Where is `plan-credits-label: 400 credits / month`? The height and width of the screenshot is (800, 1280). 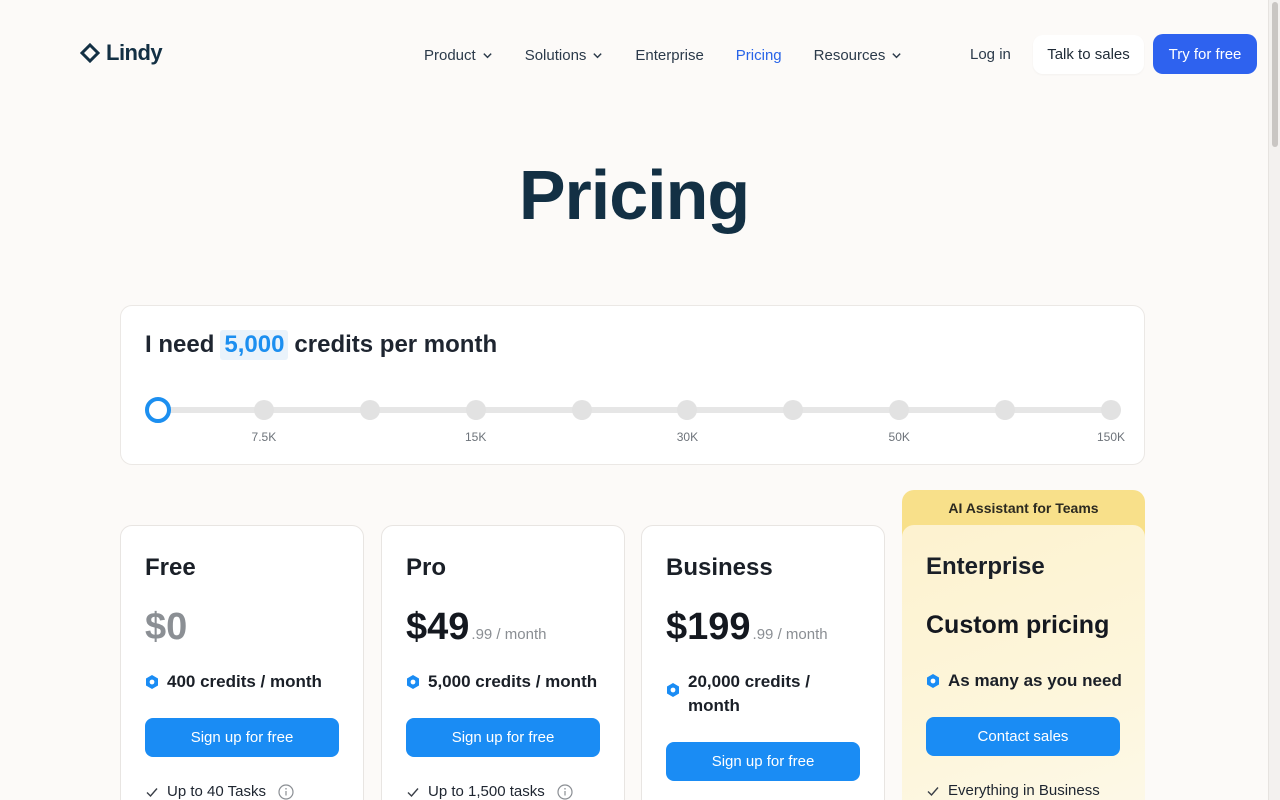 plan-credits-label: 400 credits / month is located at coordinates (244, 681).